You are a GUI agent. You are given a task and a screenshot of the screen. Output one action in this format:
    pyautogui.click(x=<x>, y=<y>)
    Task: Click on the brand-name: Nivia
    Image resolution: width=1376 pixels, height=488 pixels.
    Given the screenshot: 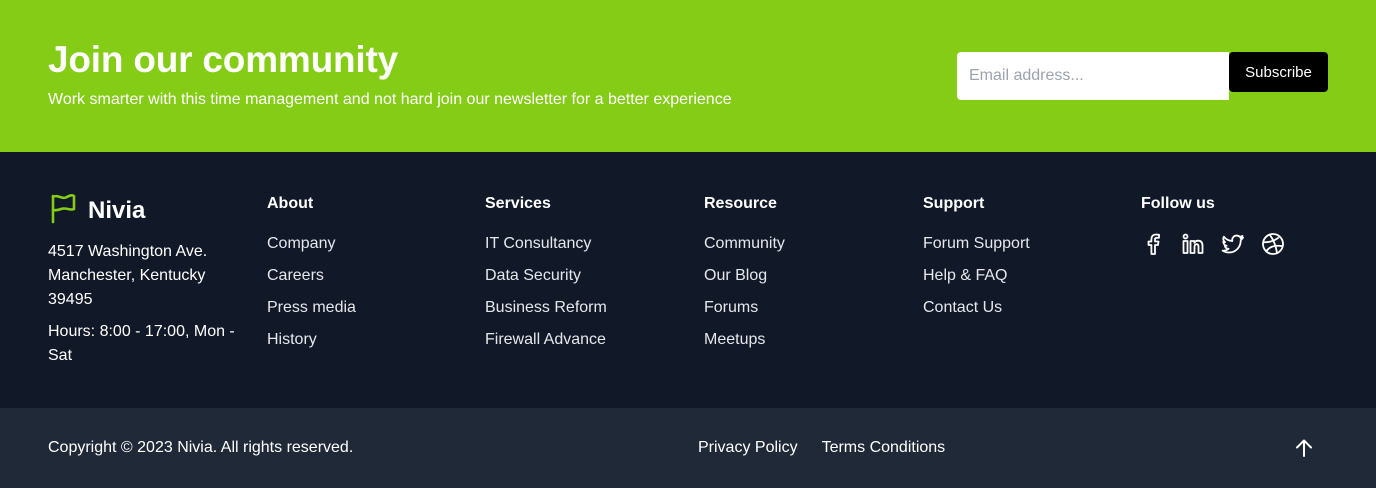 What is the action you would take?
    pyautogui.click(x=117, y=210)
    